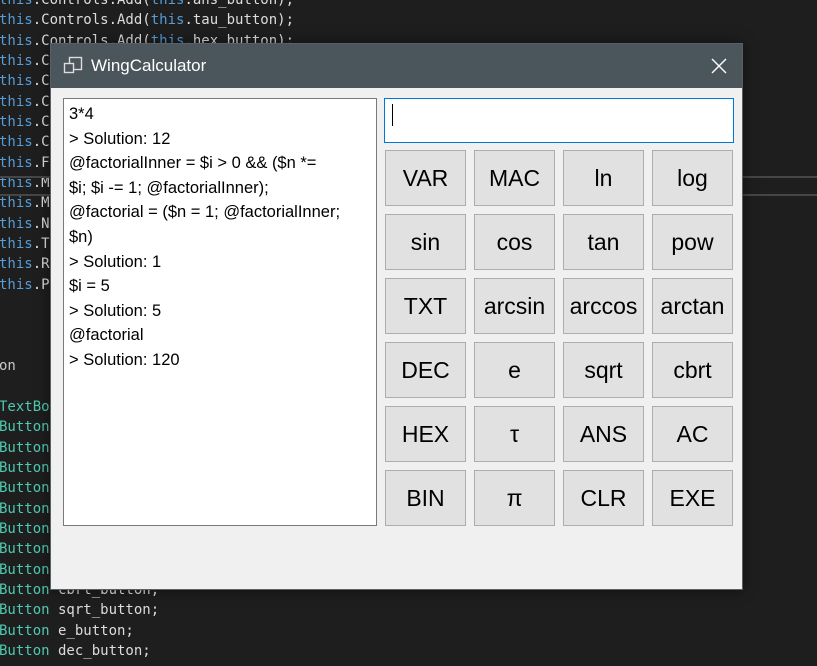  Describe the element at coordinates (425, 178) in the screenshot. I see `calc-button-var: VAR` at that location.